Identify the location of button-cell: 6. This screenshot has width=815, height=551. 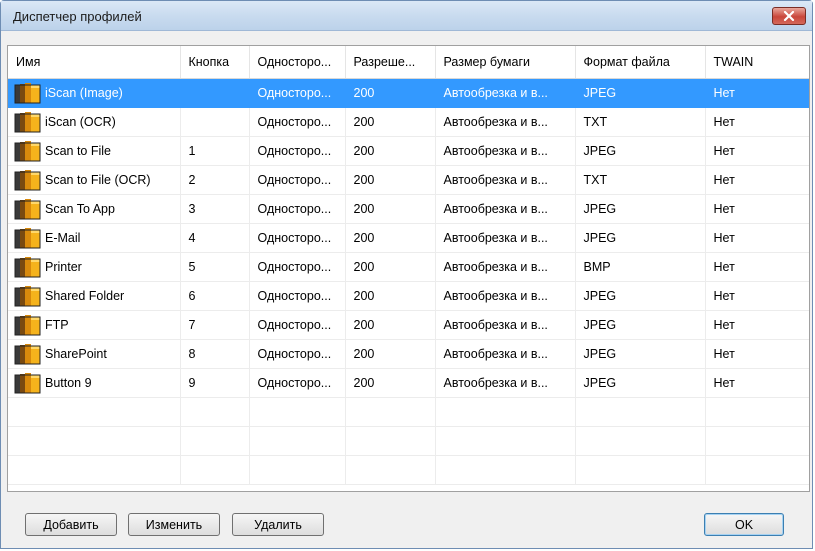
(215, 296).